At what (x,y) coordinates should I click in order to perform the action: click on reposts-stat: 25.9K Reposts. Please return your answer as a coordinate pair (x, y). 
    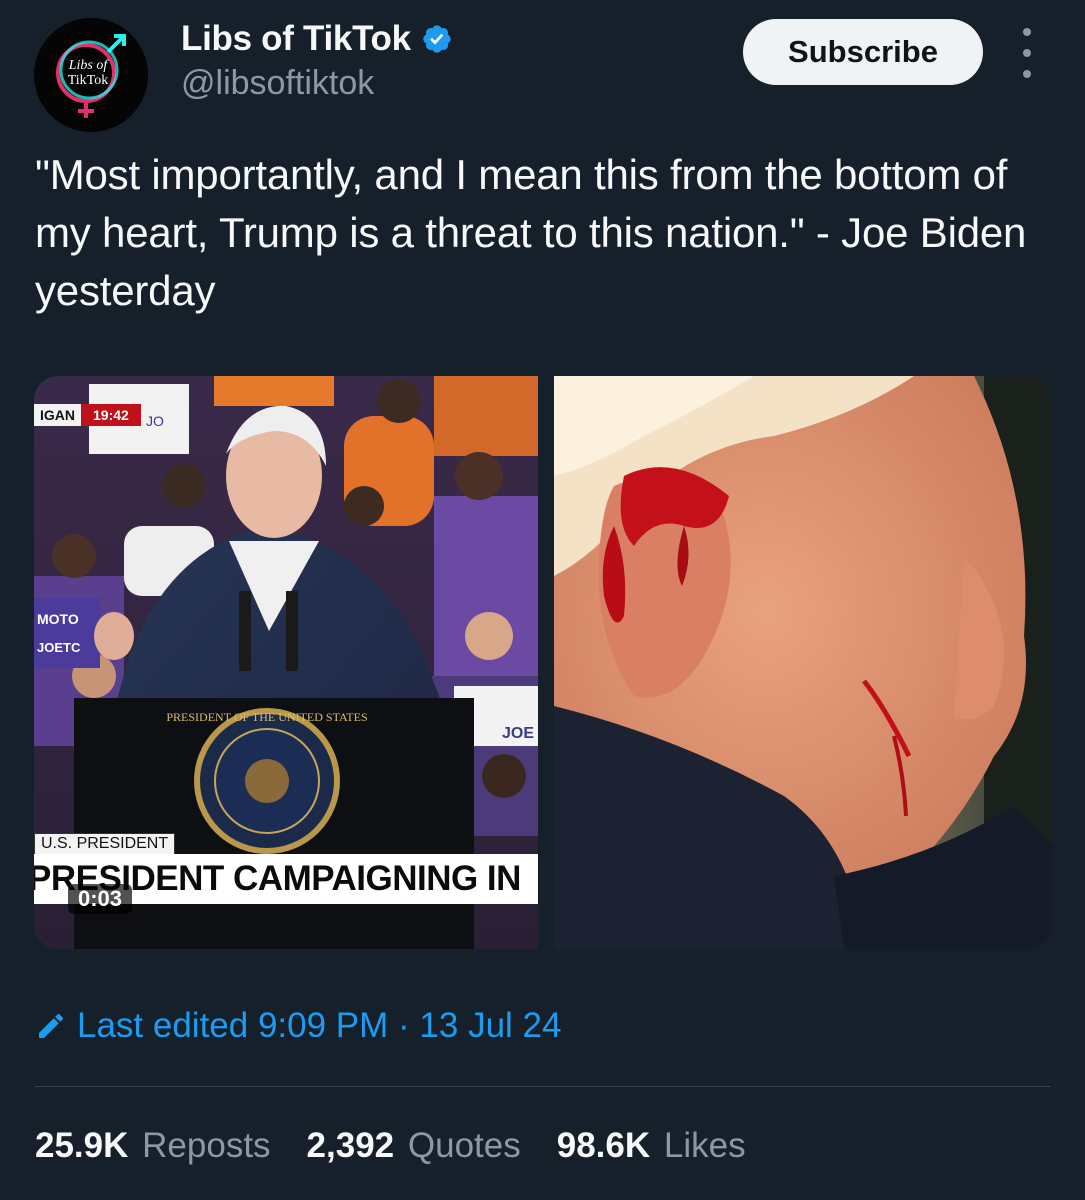
    Looking at the image, I should click on (153, 1146).